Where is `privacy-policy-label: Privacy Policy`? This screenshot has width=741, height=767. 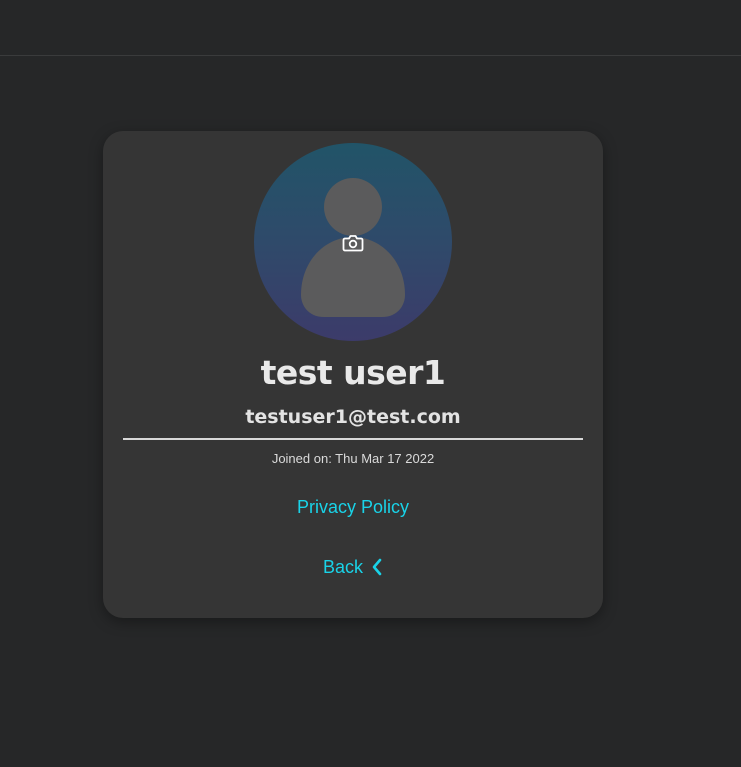
privacy-policy-label: Privacy Policy is located at coordinates (353, 507).